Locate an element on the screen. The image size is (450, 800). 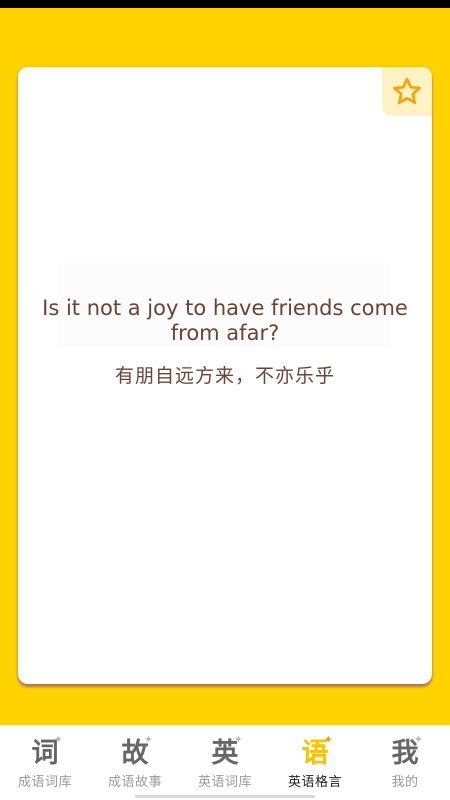
tab-label: 英语词库 is located at coordinates (224, 782).